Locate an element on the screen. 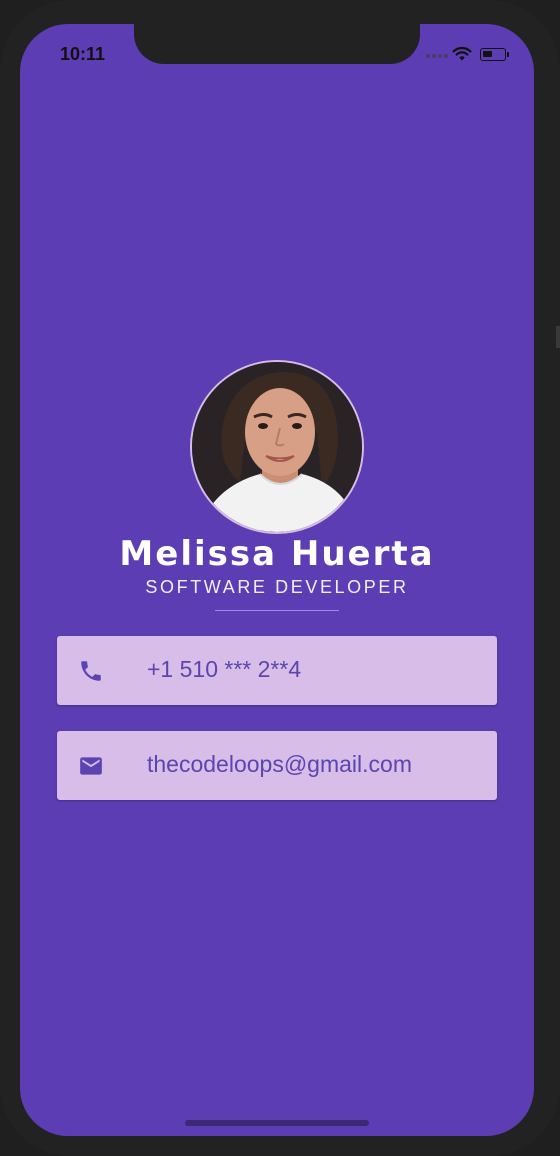 This screenshot has height=1156, width=560. profile-avatar is located at coordinates (277, 447).